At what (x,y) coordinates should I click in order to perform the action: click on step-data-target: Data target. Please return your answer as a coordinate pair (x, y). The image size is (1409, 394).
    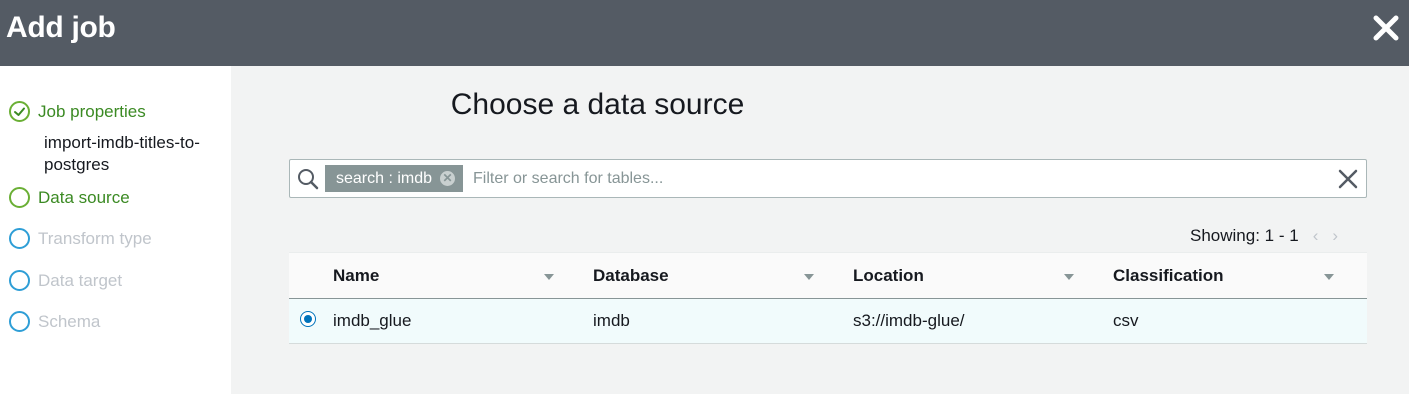
    Looking at the image, I should click on (65, 280).